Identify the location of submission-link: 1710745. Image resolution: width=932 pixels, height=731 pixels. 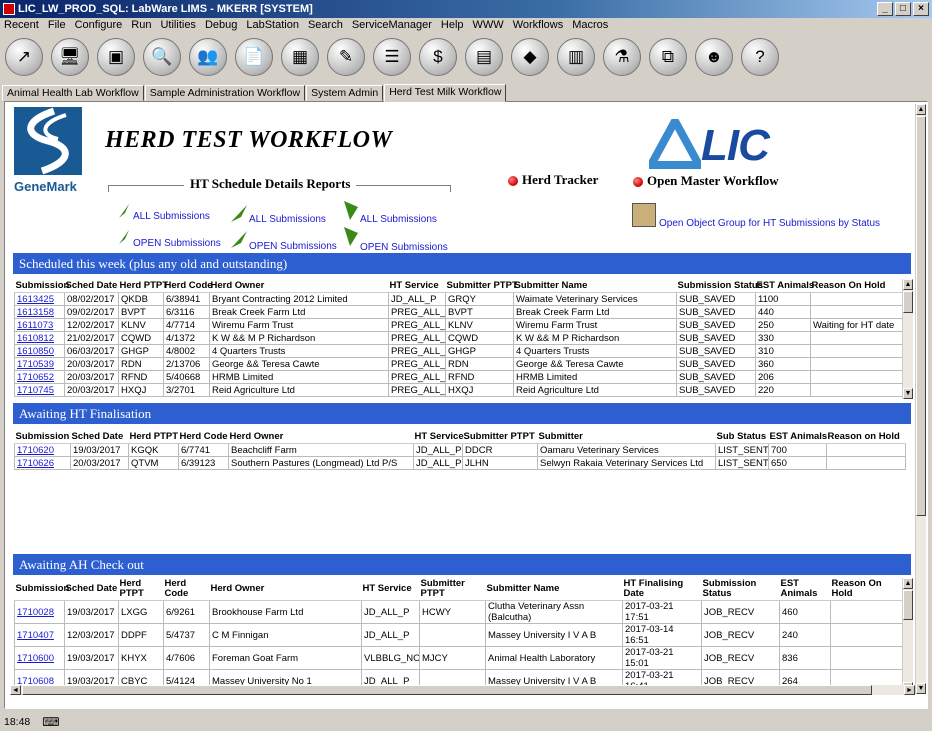
(39, 390).